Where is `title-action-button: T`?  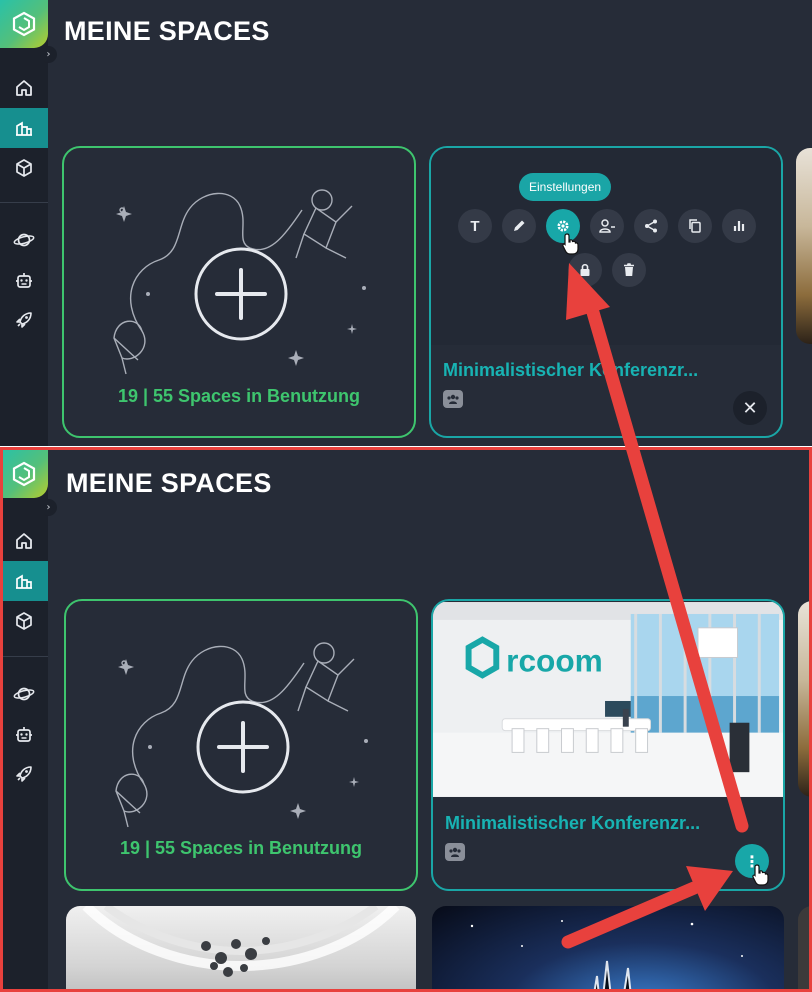
title-action-button: T is located at coordinates (475, 226).